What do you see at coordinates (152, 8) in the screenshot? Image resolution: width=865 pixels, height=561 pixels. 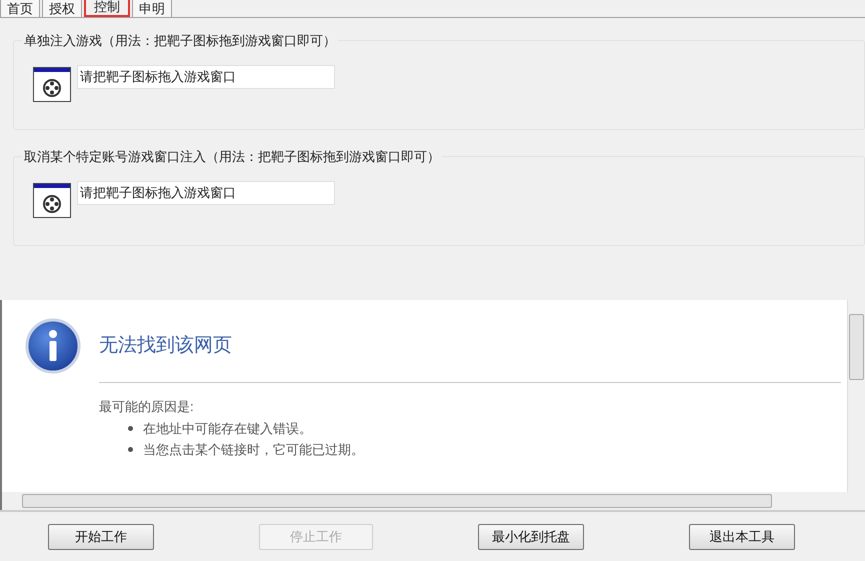 I see `tab: 申明` at bounding box center [152, 8].